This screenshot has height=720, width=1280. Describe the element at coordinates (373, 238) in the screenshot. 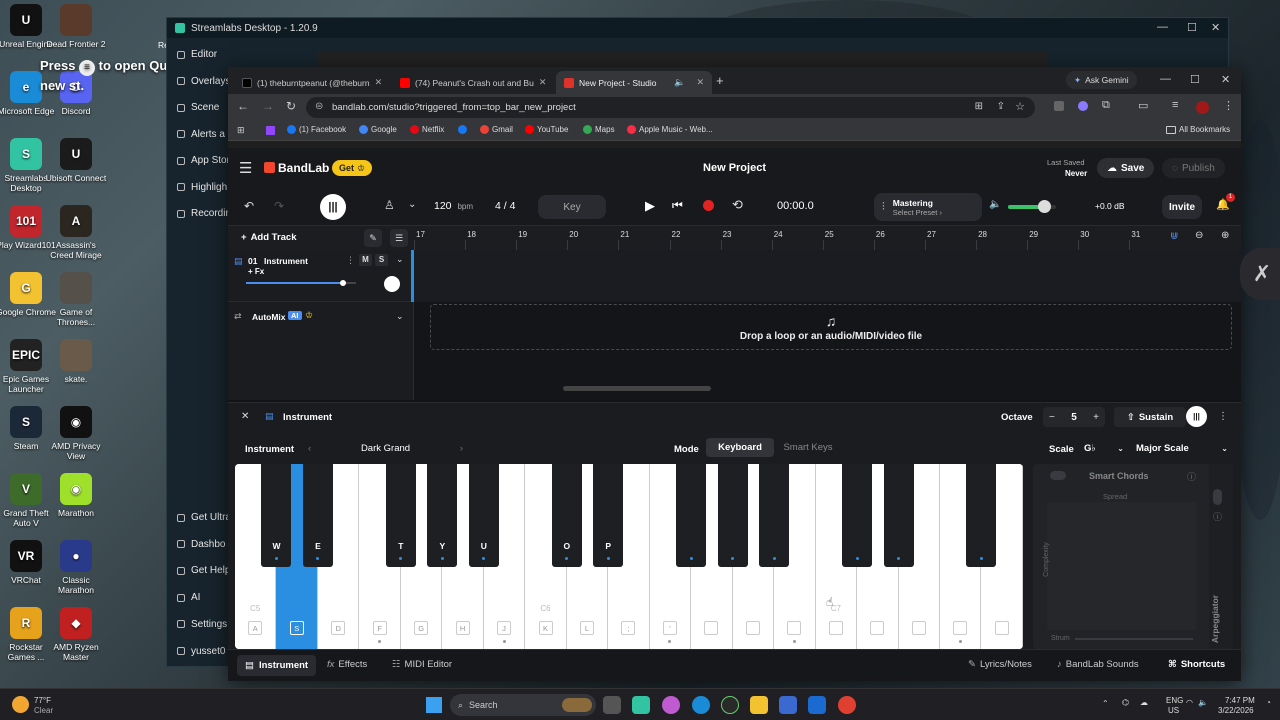

I see `tool-icon: ✎` at that location.